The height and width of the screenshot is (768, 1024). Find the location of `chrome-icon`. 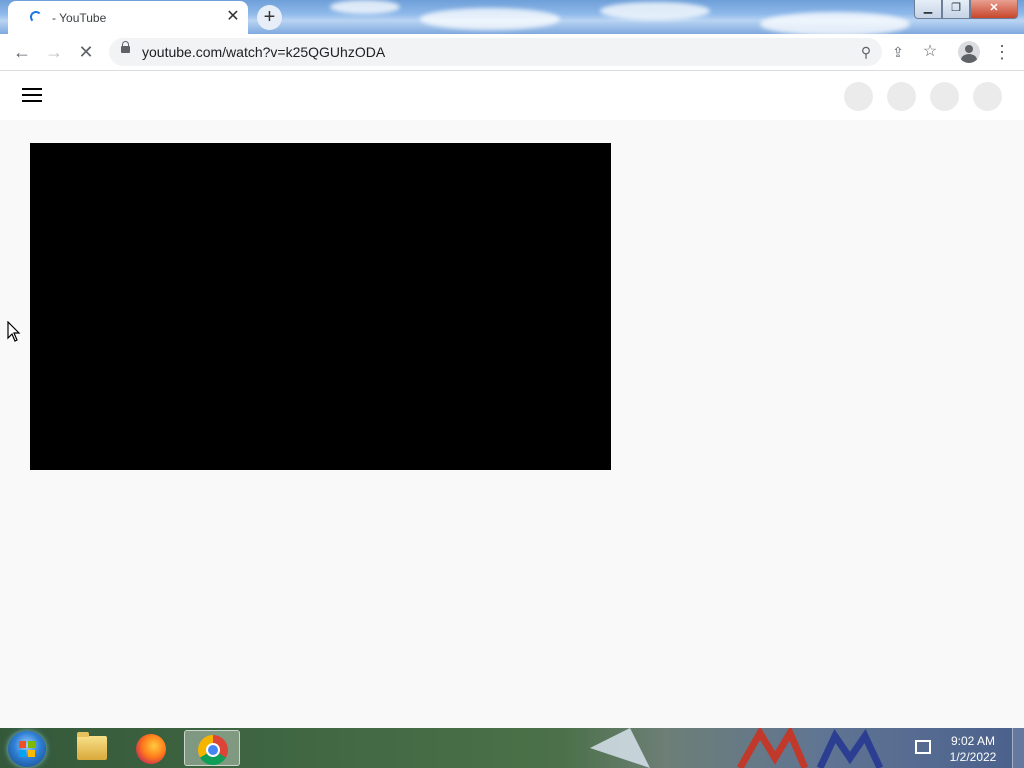

chrome-icon is located at coordinates (213, 750).